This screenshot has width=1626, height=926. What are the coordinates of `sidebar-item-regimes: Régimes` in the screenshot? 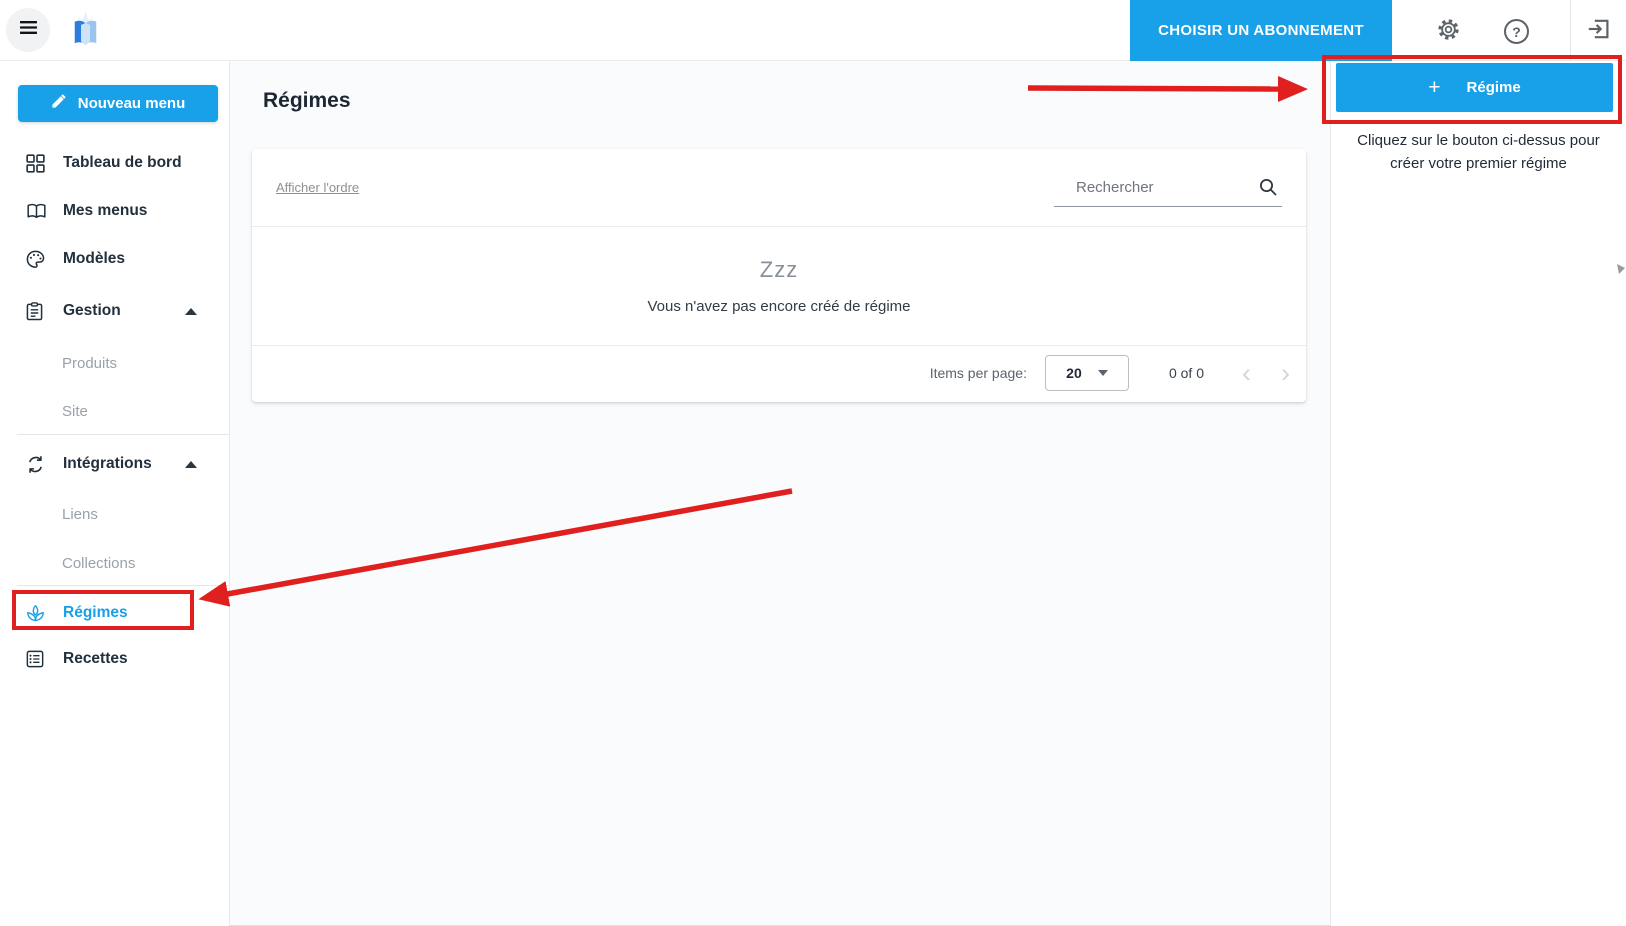 It's located at (114, 613).